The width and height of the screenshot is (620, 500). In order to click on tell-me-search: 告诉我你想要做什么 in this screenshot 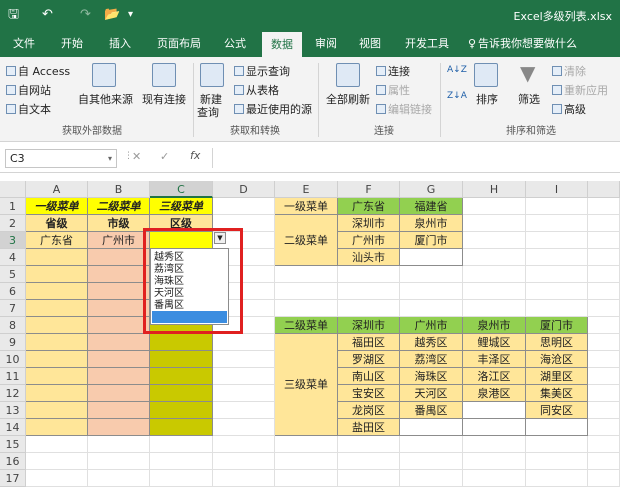, I will do `click(548, 43)`.